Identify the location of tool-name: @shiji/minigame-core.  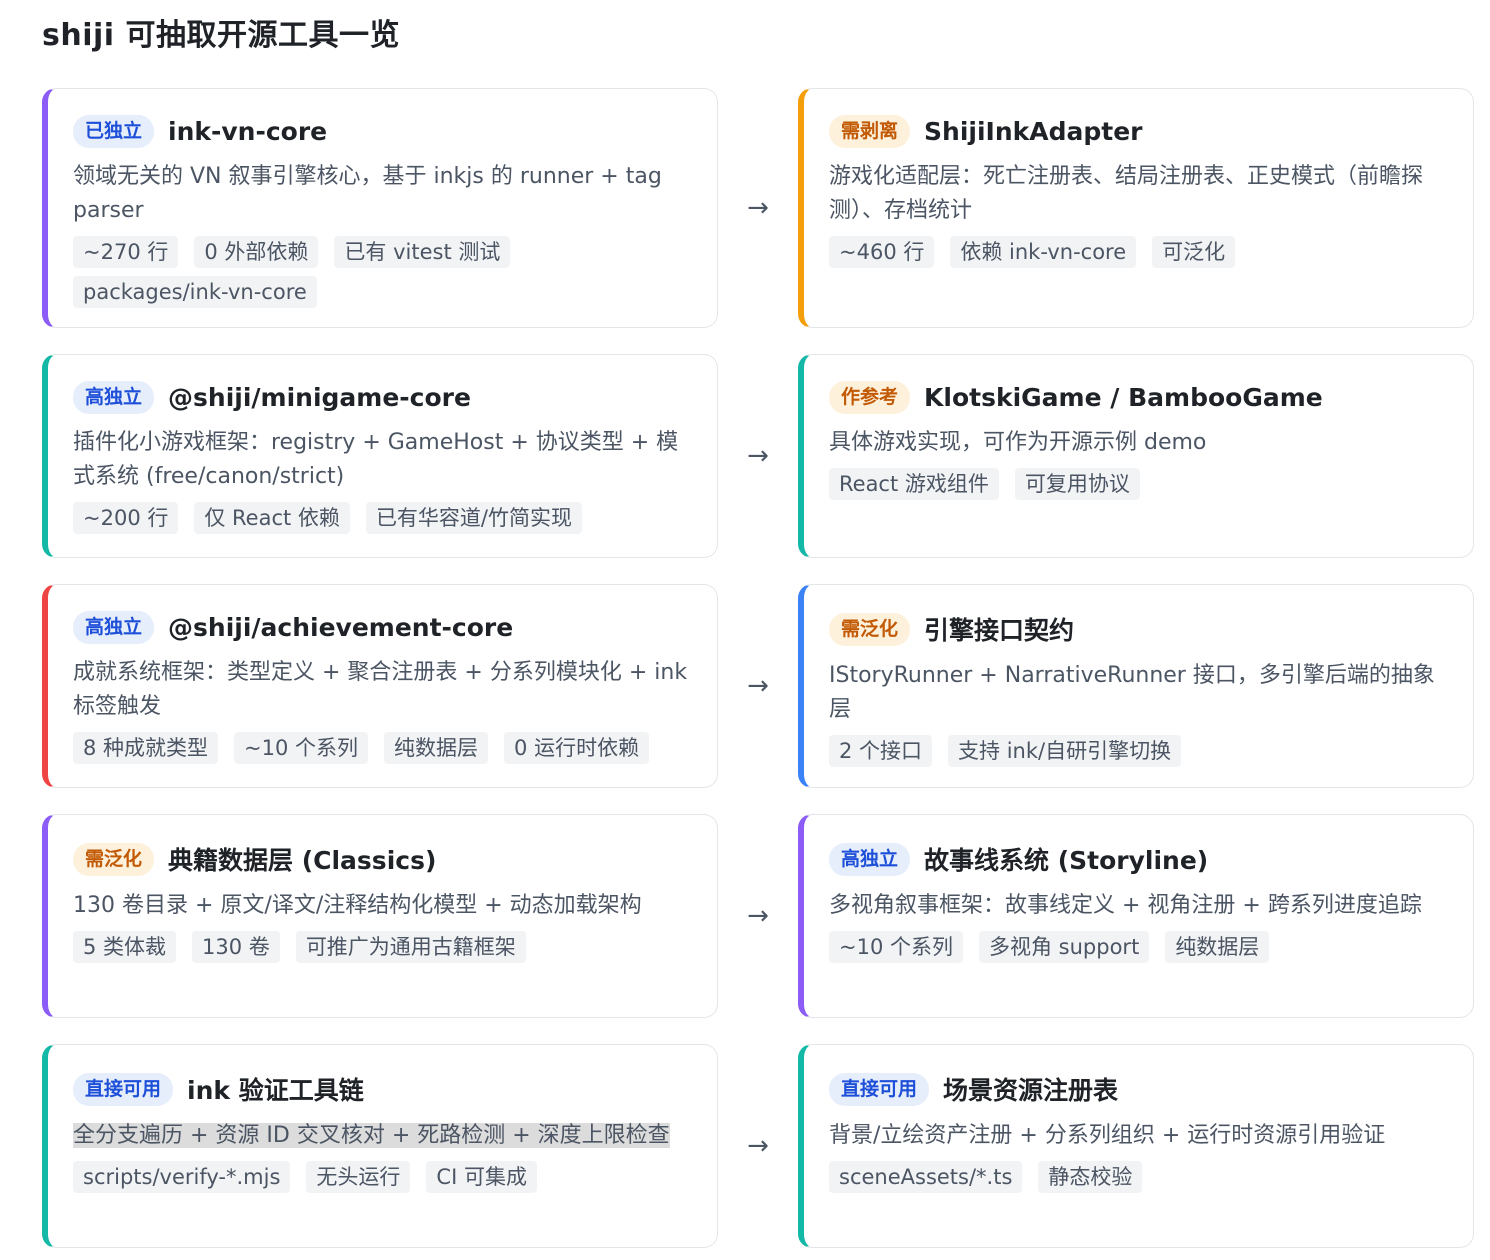
(319, 397).